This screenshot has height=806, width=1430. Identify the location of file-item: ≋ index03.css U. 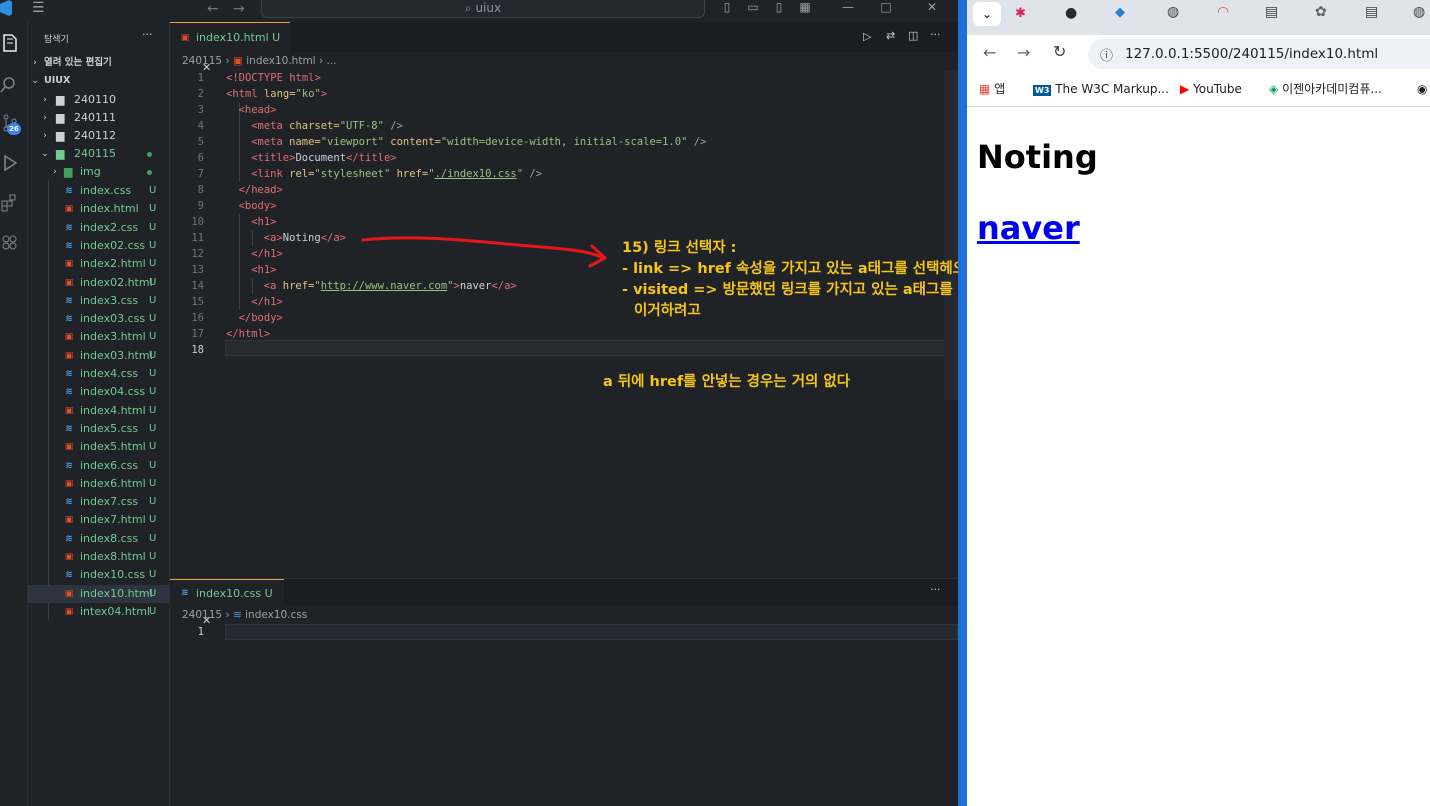
(99, 319).